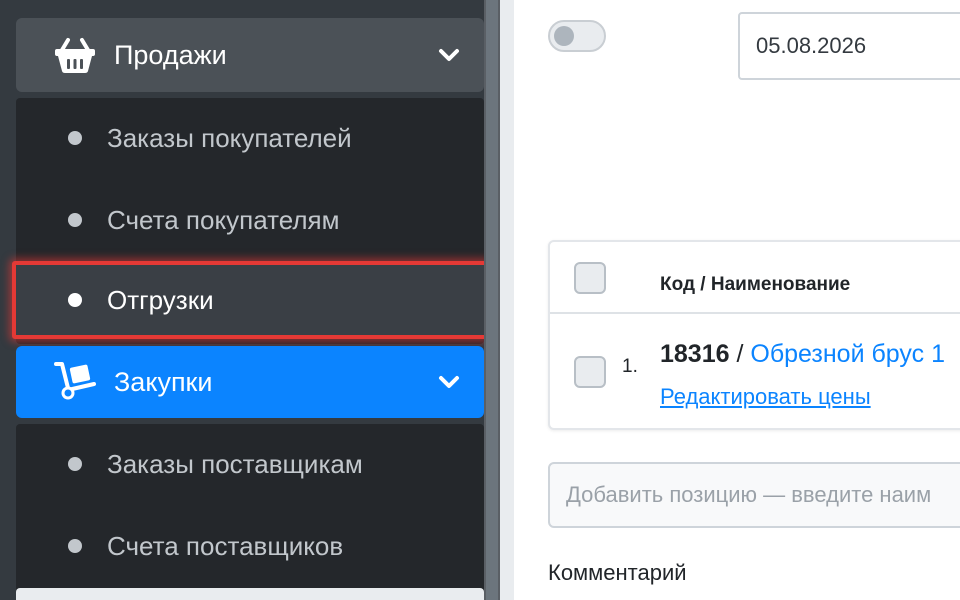  I want to click on sidebar-item-shipments: Отгрузки, so click(250, 300).